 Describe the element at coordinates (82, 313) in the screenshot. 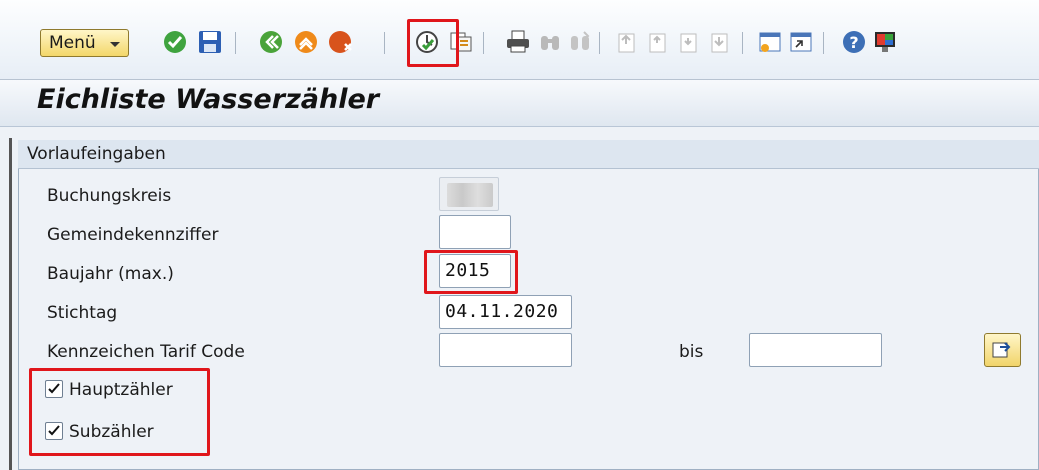

I see `label-stichtag: Stichtag` at that location.